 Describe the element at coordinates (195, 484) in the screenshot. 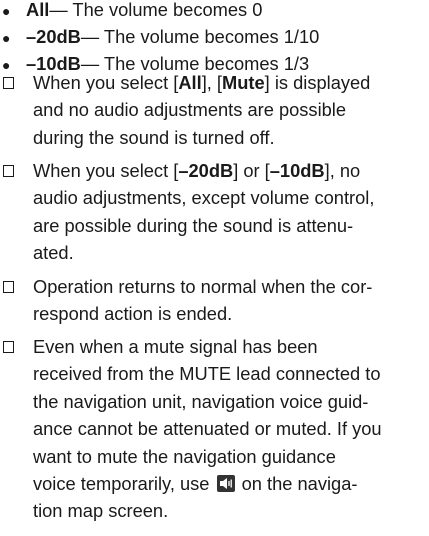

I see `note-line: voice temporarily, use on the naviga-` at that location.